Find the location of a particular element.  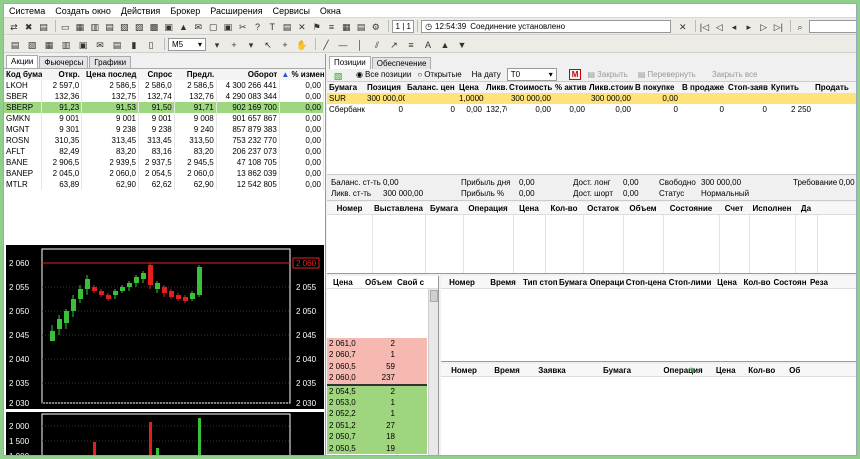

save-icon: ▣ is located at coordinates (228, 26).